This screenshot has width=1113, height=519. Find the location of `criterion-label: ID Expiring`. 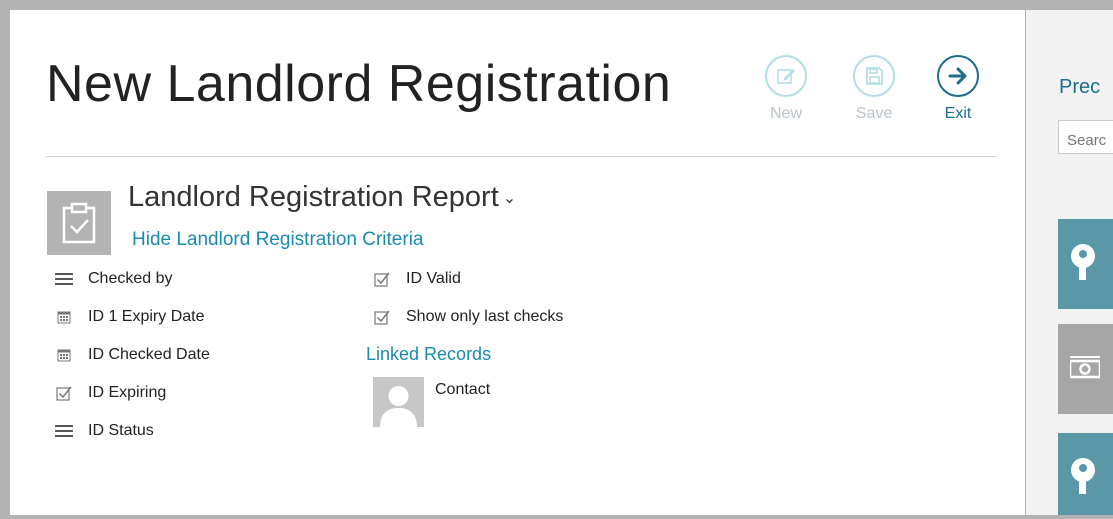

criterion-label: ID Expiring is located at coordinates (127, 392).